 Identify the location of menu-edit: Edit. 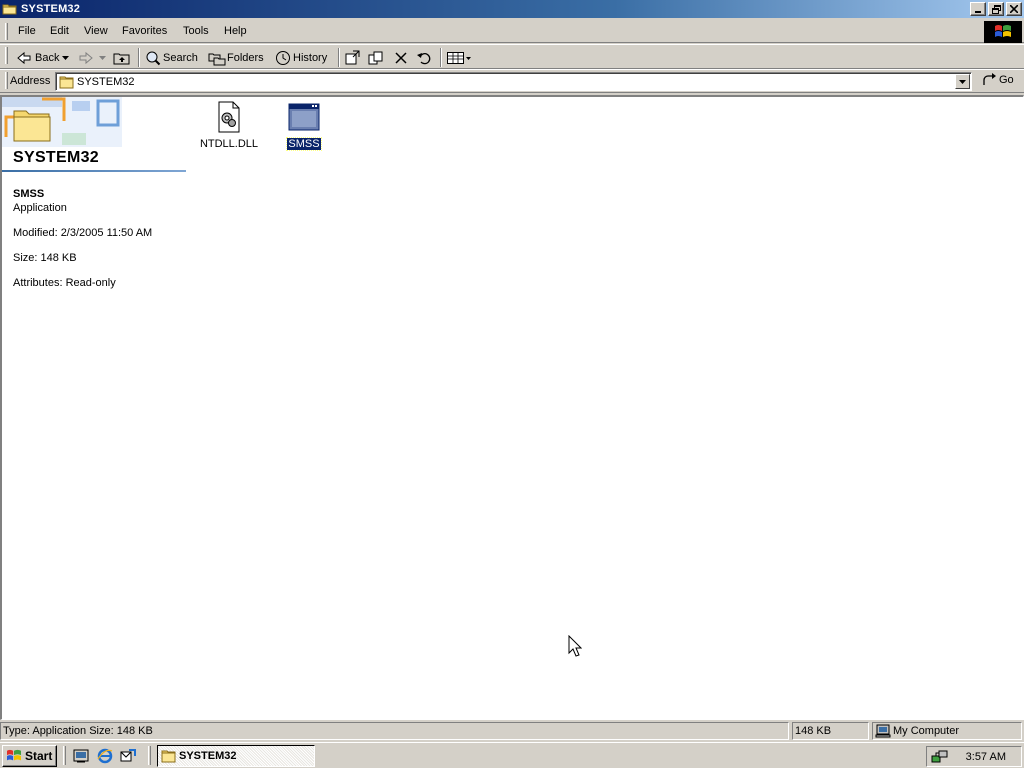
(59, 31).